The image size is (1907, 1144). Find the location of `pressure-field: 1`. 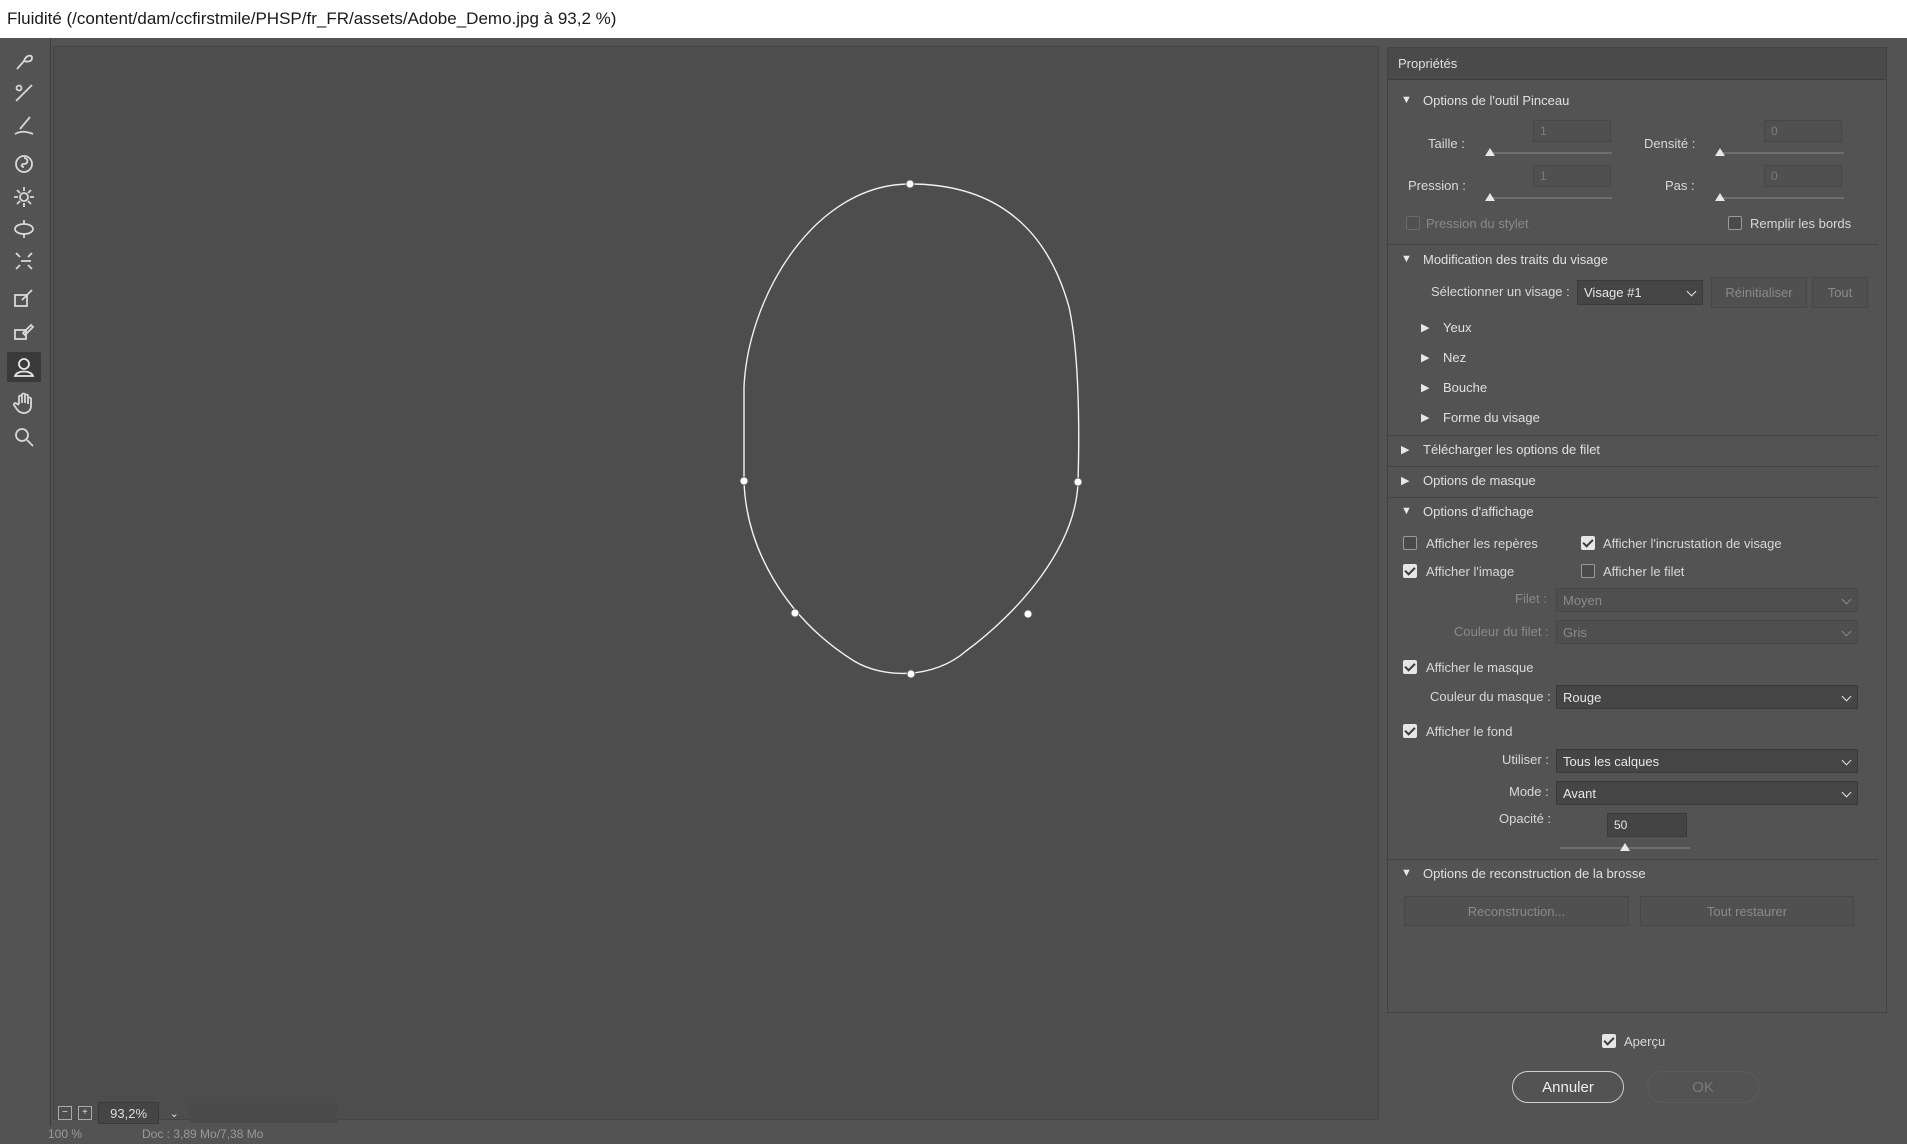

pressure-field: 1 is located at coordinates (1572, 176).